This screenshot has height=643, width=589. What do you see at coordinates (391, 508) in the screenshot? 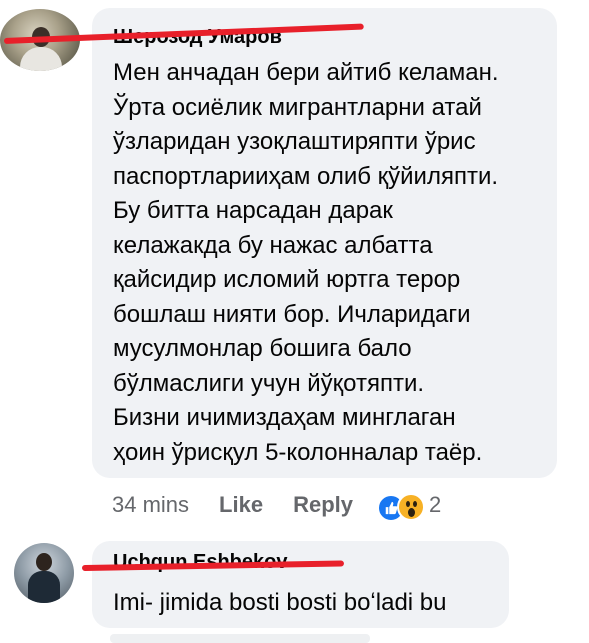
I see `thumbs-up-icon` at bounding box center [391, 508].